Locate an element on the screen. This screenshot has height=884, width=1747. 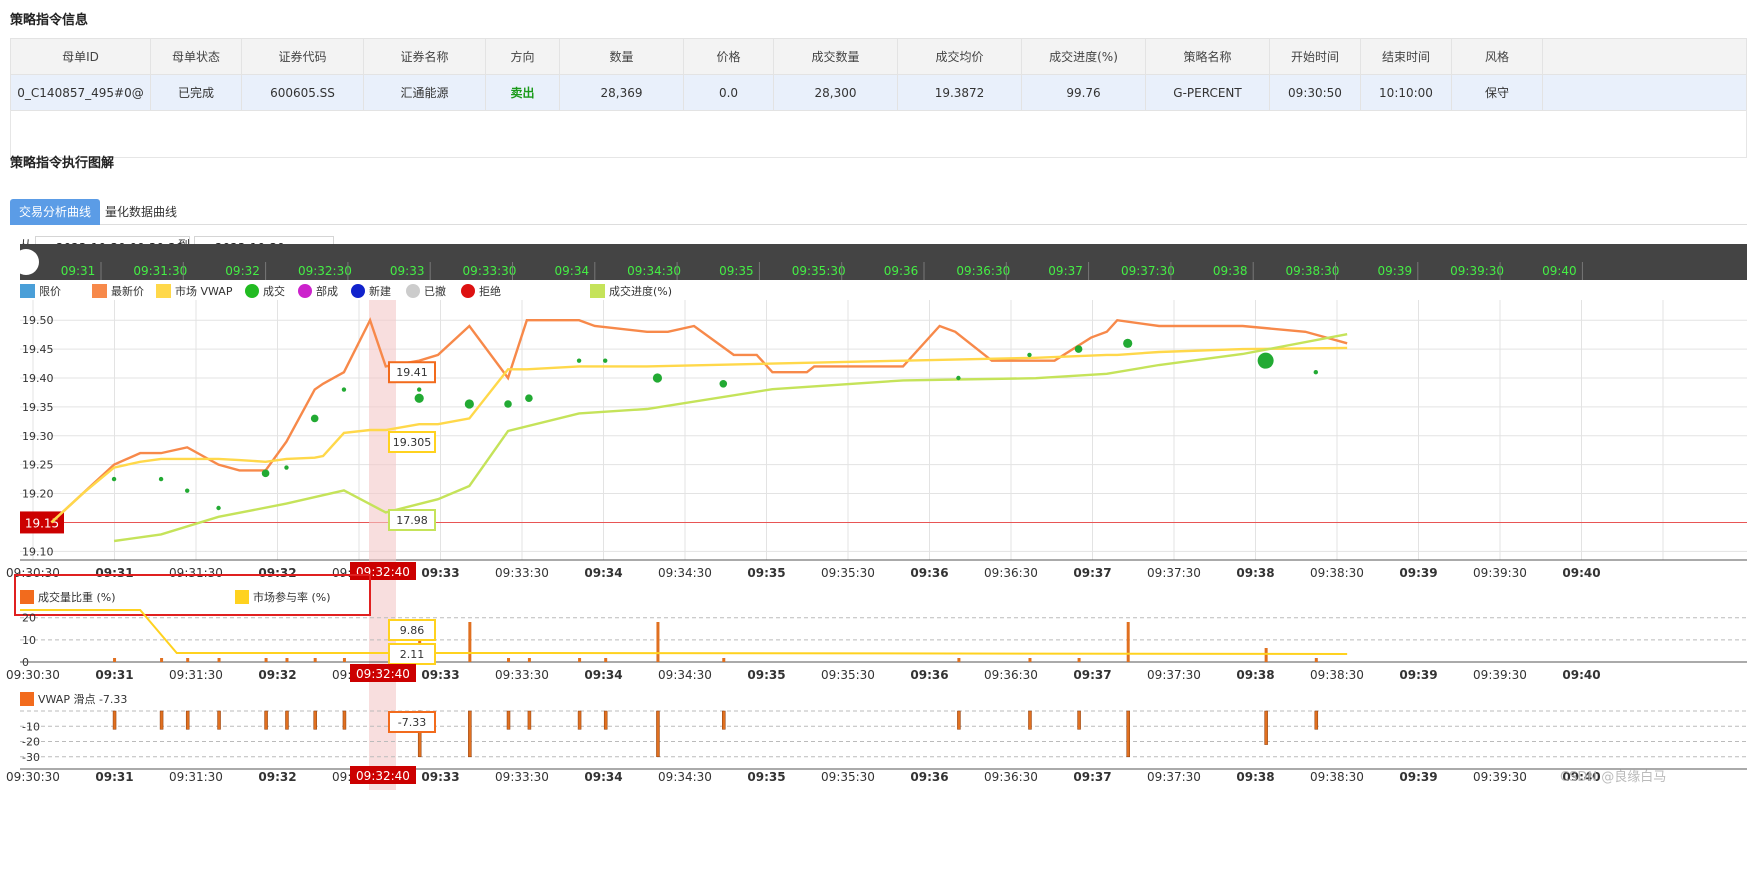
legend-label: 限价 is located at coordinates (50, 291).